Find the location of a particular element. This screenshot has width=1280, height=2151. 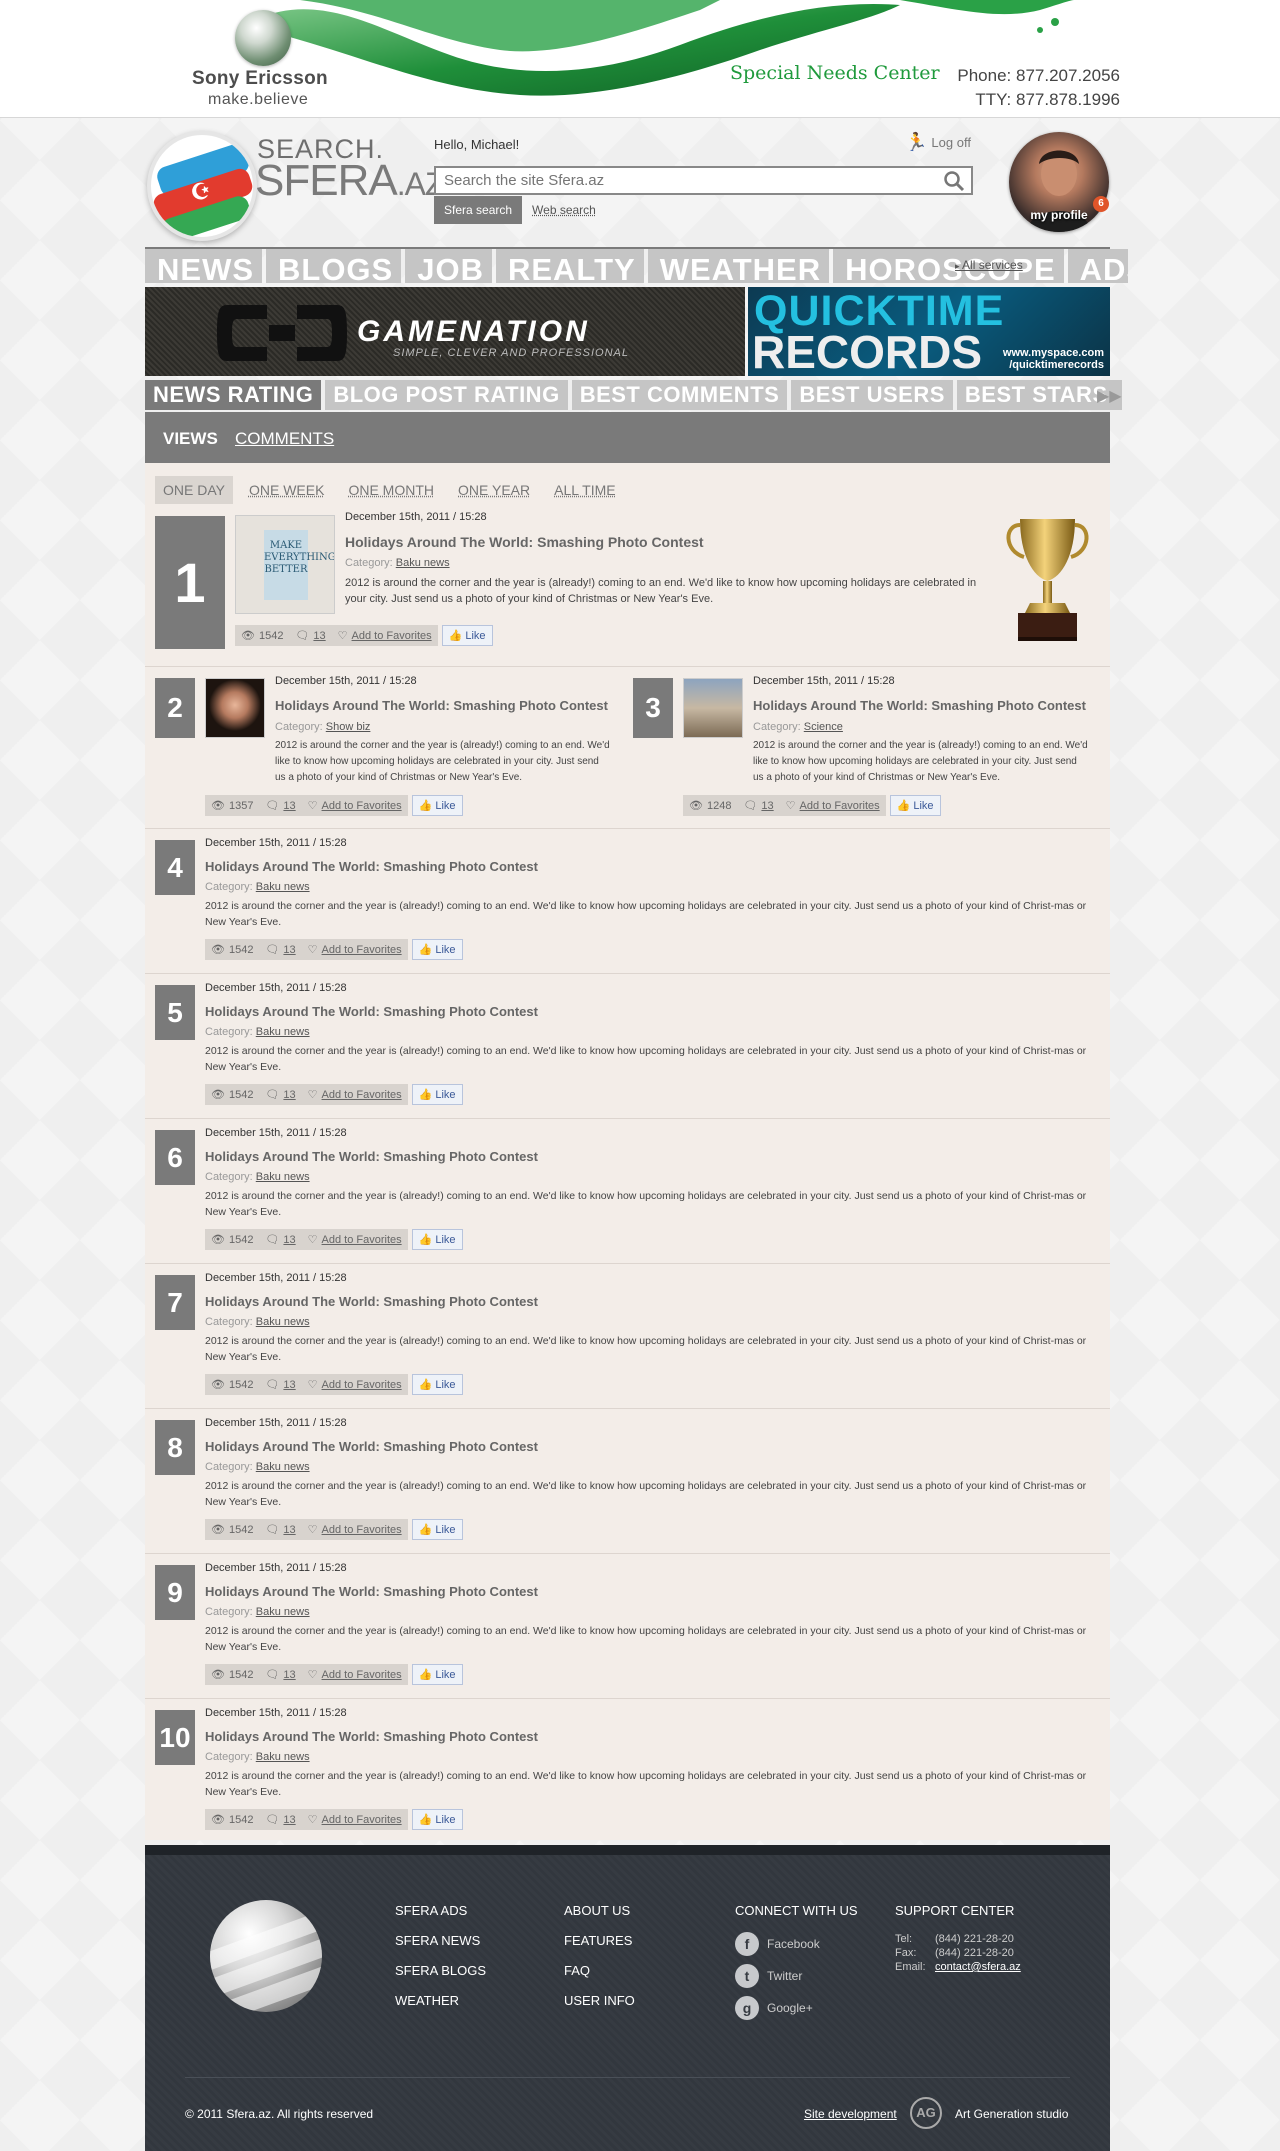

nav-realty: REALTY is located at coordinates (569, 266).